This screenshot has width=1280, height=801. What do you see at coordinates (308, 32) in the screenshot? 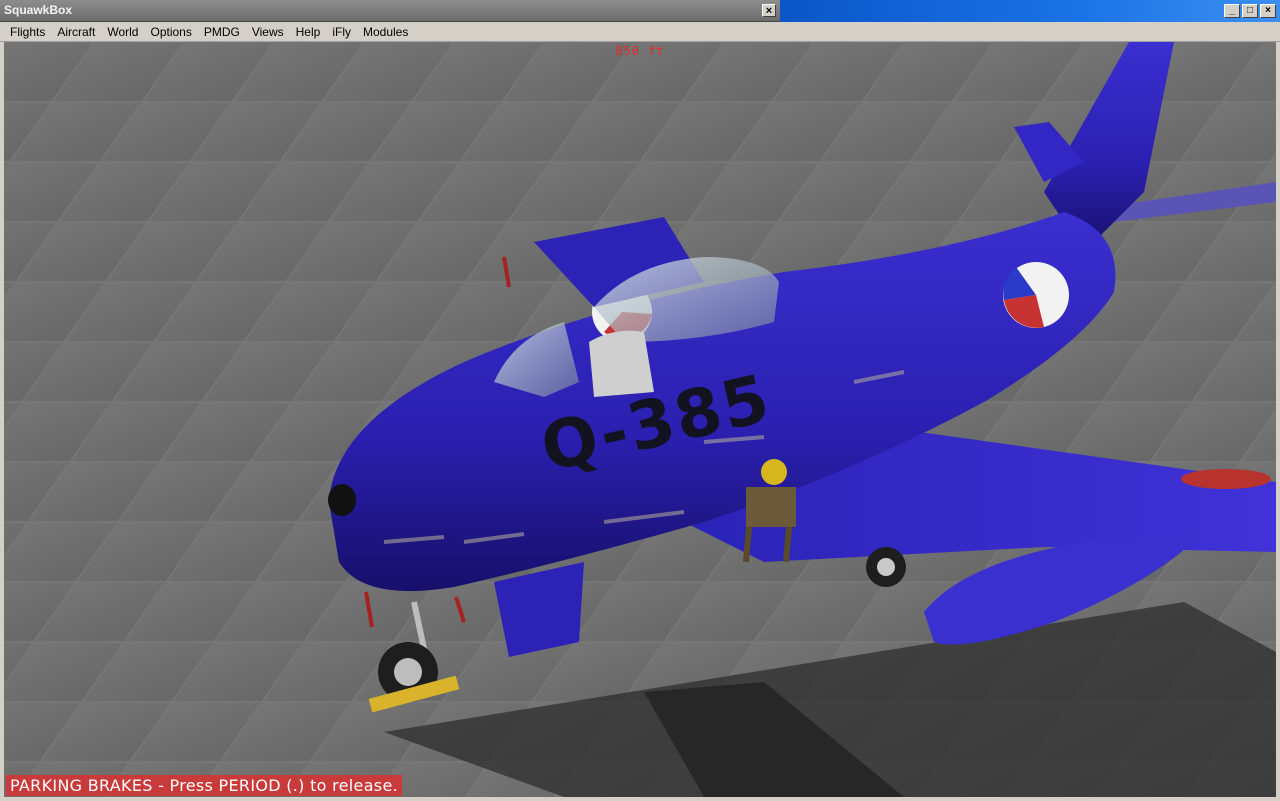
I see `menu-help: Help` at bounding box center [308, 32].